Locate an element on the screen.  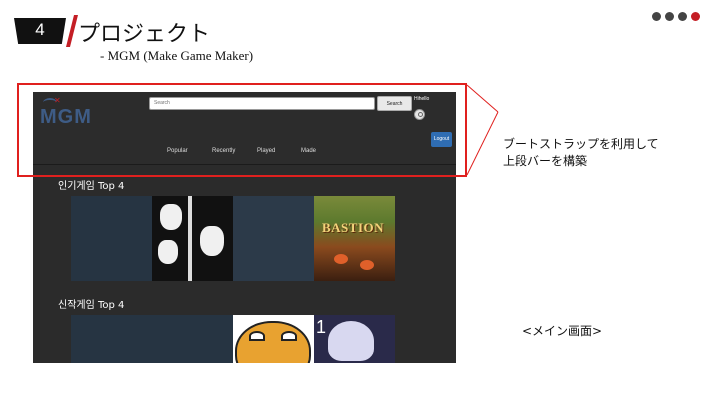
slide-title: プロジェクト is located at coordinates (144, 34).